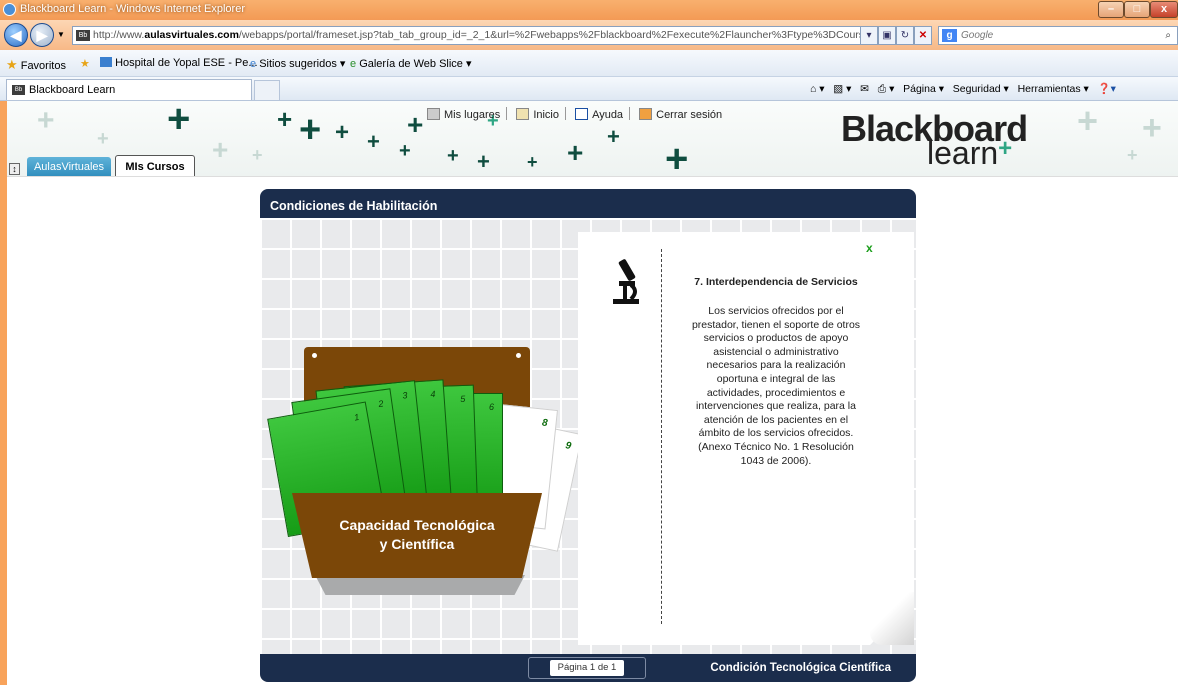  What do you see at coordinates (776, 446) in the screenshot?
I see `sheet-line: (Anexo Técnico No. 1 Resolución` at bounding box center [776, 446].